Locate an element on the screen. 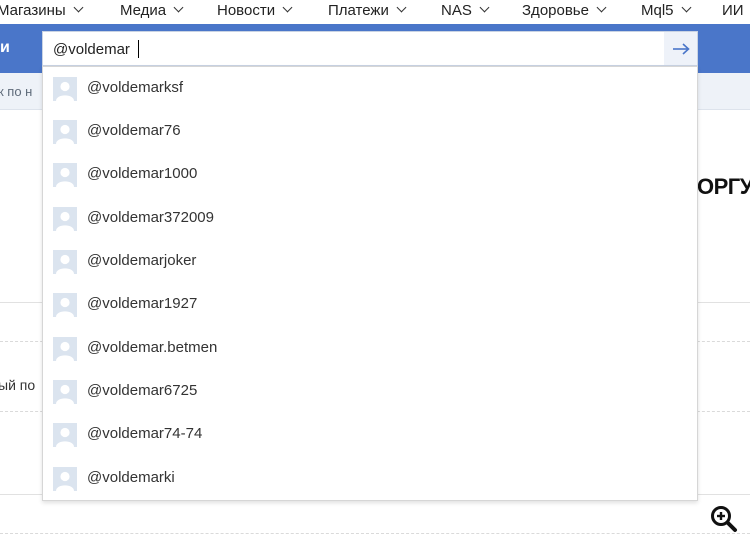 The height and width of the screenshot is (543, 750). search-box is located at coordinates (370, 48).